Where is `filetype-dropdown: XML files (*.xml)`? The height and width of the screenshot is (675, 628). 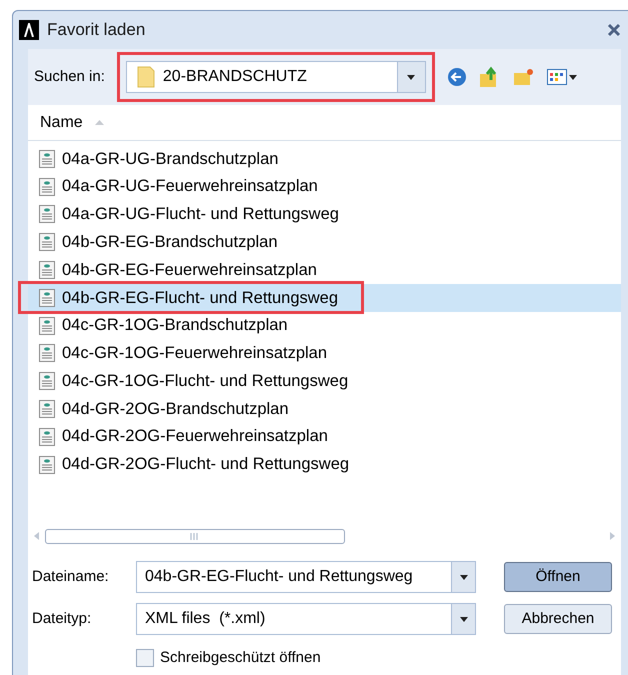
filetype-dropdown: XML files (*.xml) is located at coordinates (306, 619).